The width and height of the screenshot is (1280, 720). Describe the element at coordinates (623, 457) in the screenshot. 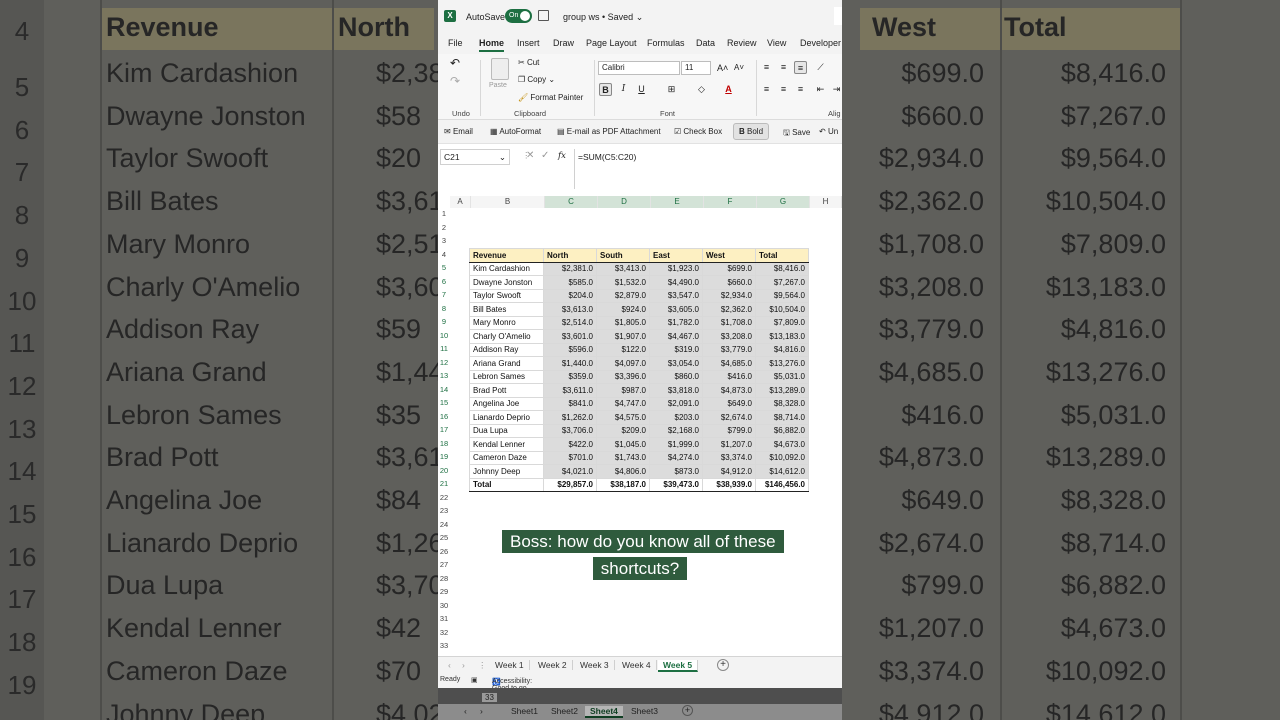

I see `value-cell: $1,743.0` at that location.